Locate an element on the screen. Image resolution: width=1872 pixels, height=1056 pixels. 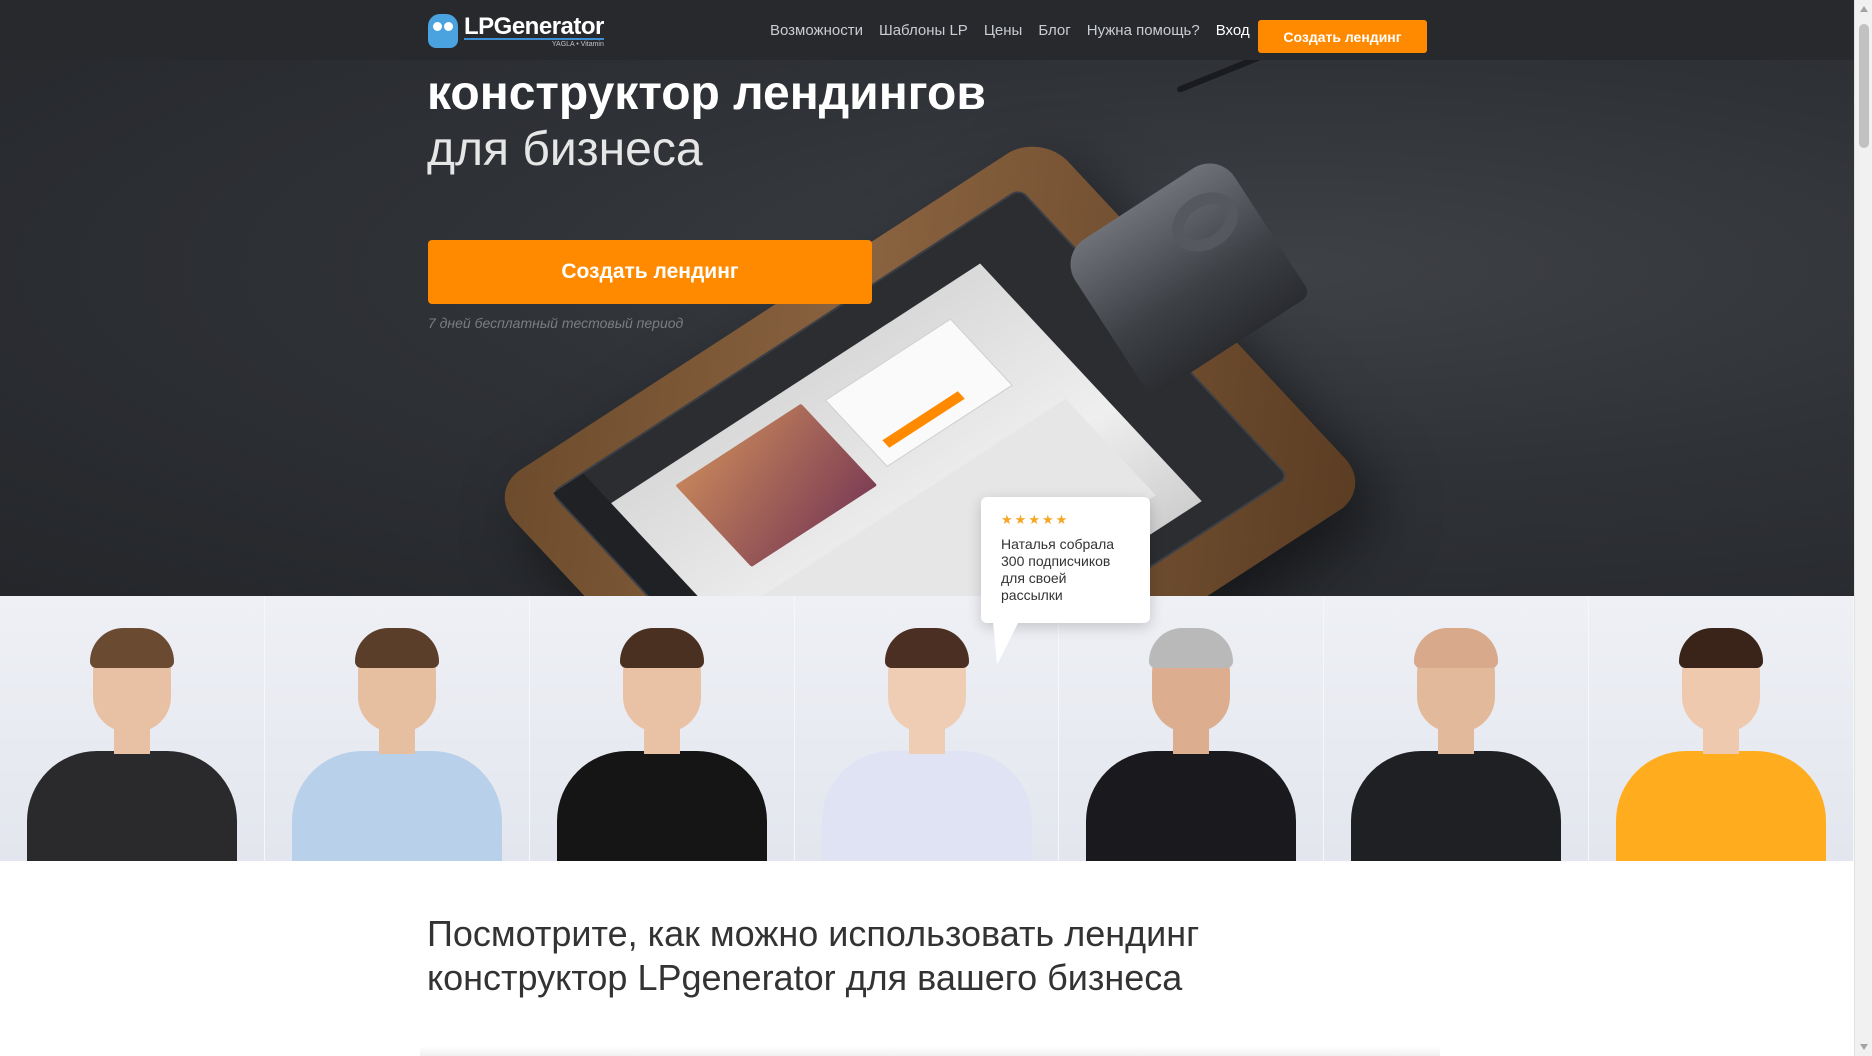
hero-title-bold: конструктор лендингов is located at coordinates (706, 93).